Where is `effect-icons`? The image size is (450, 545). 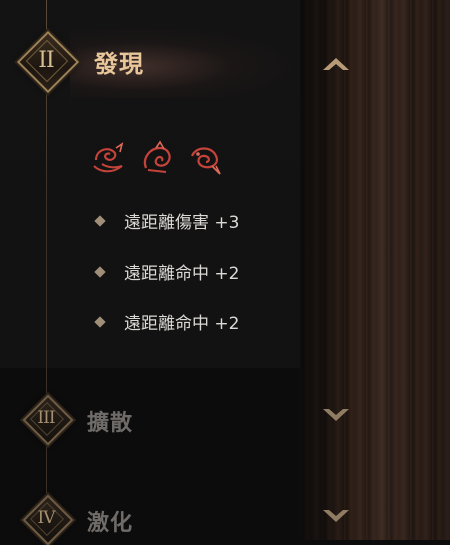 effect-icons is located at coordinates (157, 159).